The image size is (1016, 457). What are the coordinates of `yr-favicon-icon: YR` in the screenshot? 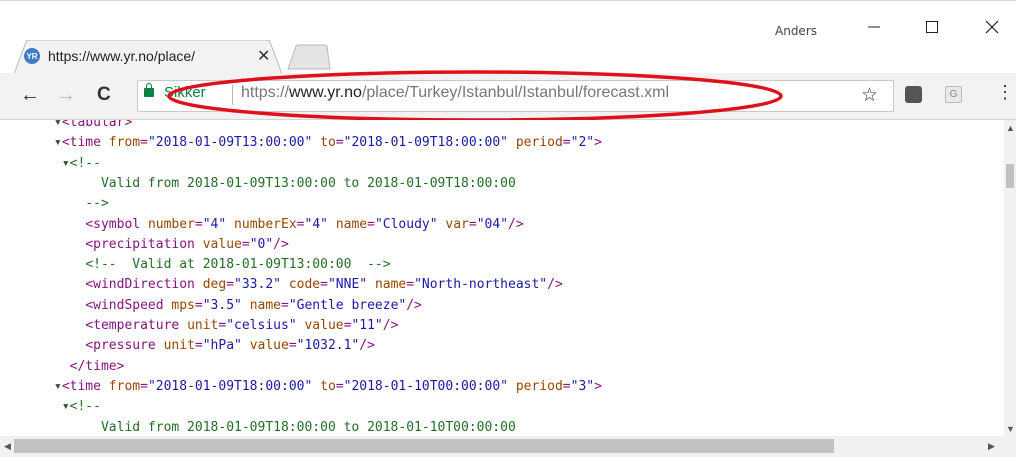 It's located at (32, 56).